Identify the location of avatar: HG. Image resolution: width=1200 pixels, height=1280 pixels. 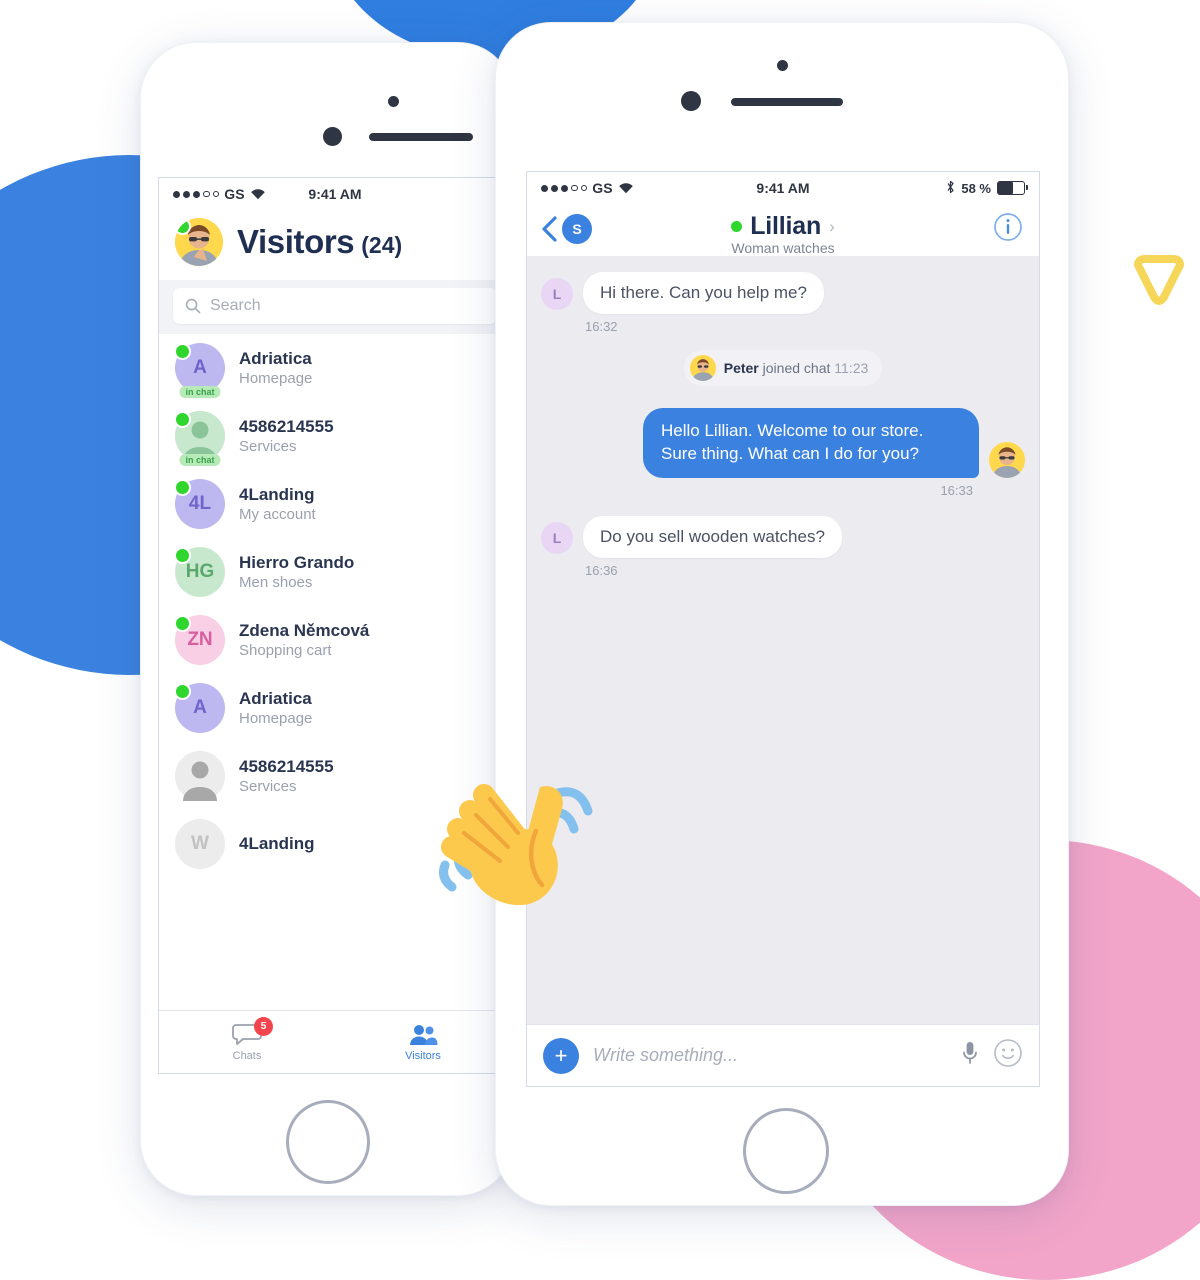
(199, 572).